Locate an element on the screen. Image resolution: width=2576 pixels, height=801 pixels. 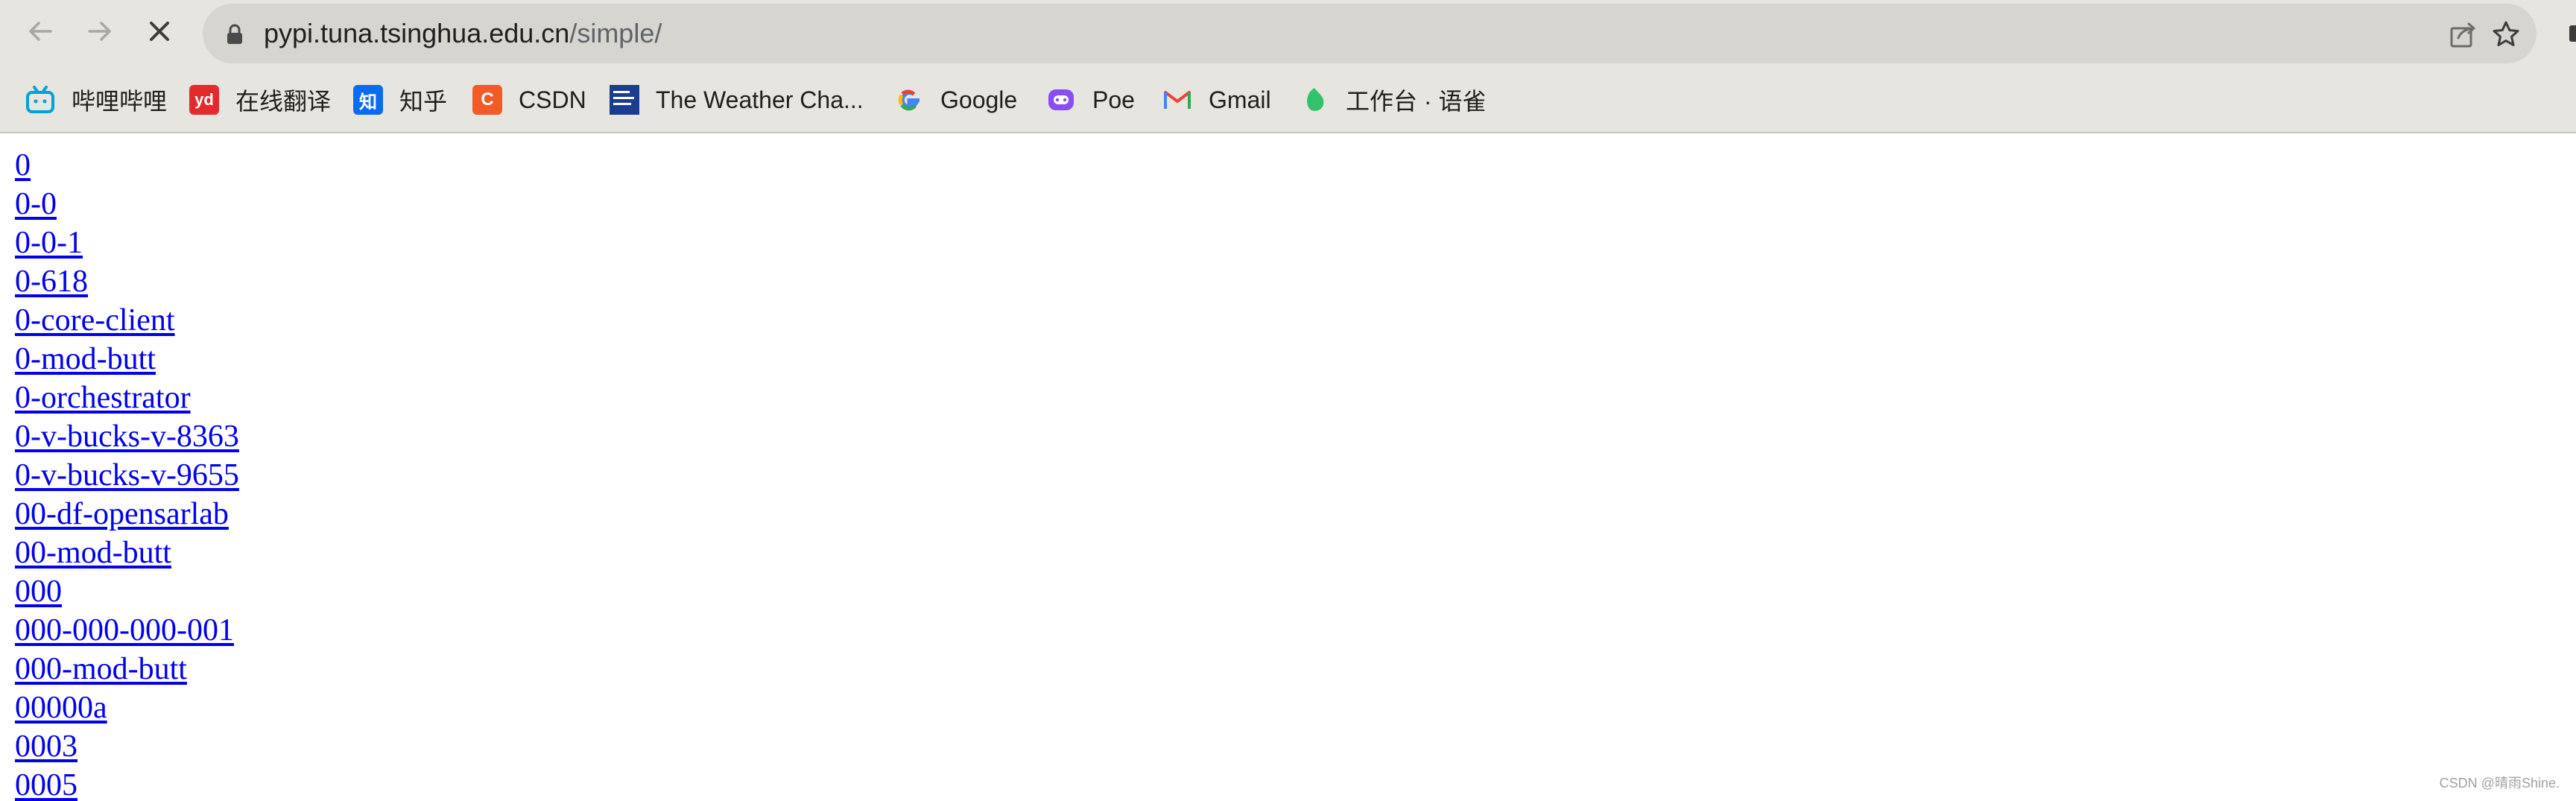
bookmark-gmail: Gmail is located at coordinates (1216, 99).